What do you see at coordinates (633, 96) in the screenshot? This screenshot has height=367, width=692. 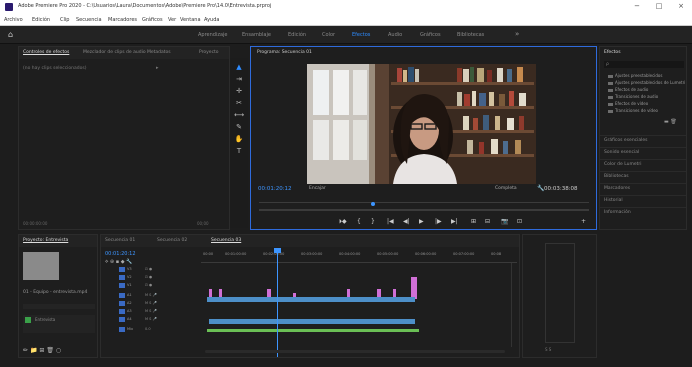 I see `effects-audio-transitions-folder: Transiciones de audio` at bounding box center [633, 96].